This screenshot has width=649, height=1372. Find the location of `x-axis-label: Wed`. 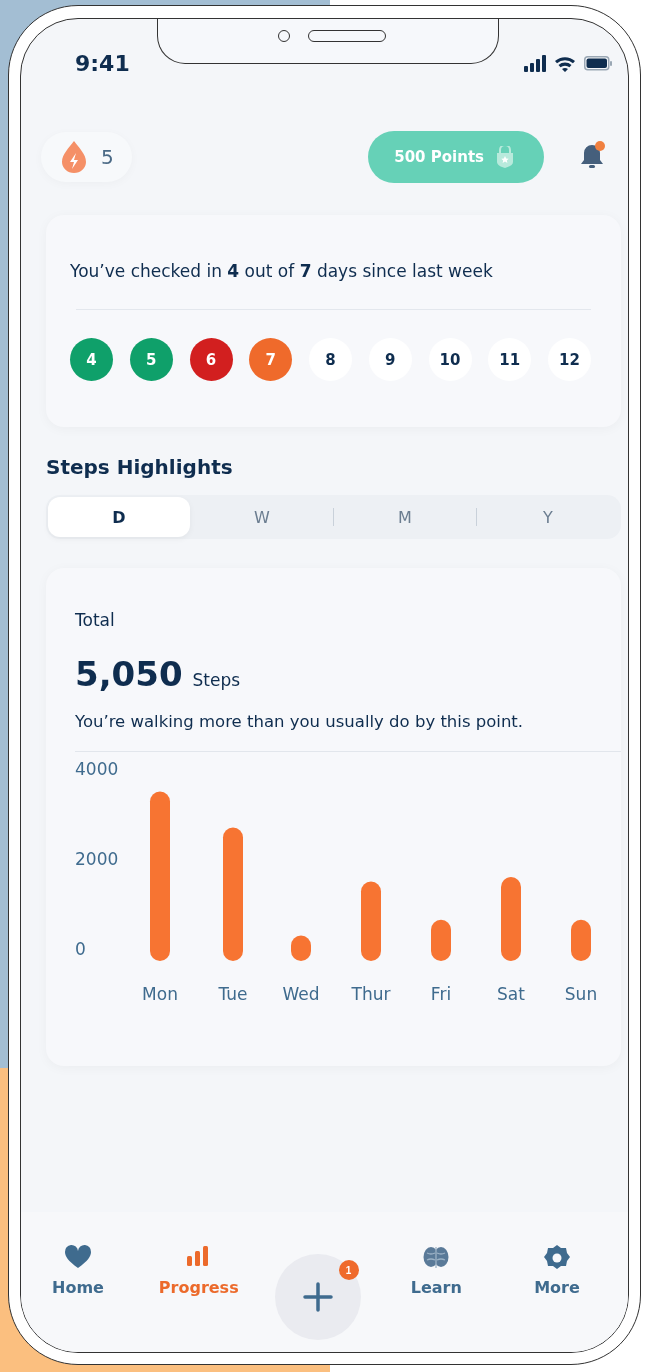

x-axis-label: Wed is located at coordinates (301, 994).